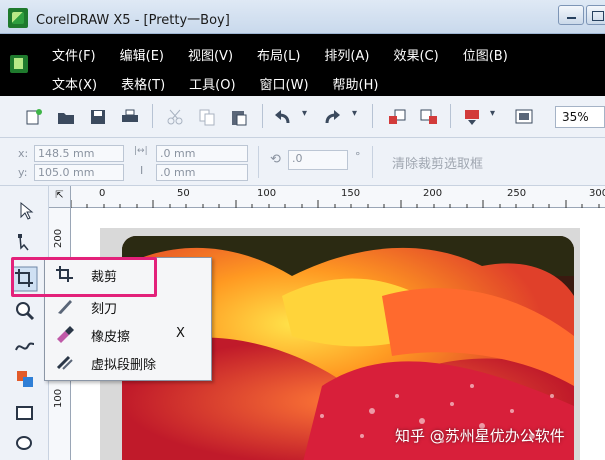 This screenshot has width=605, height=460. I want to click on menu-arrange: 排列(A), so click(346, 56).